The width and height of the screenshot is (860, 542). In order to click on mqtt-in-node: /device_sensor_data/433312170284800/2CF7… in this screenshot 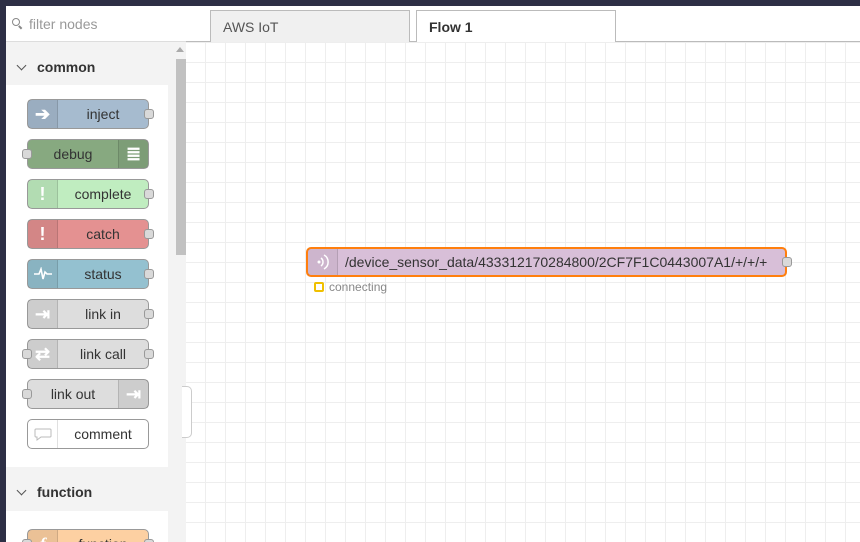, I will do `click(549, 262)`.